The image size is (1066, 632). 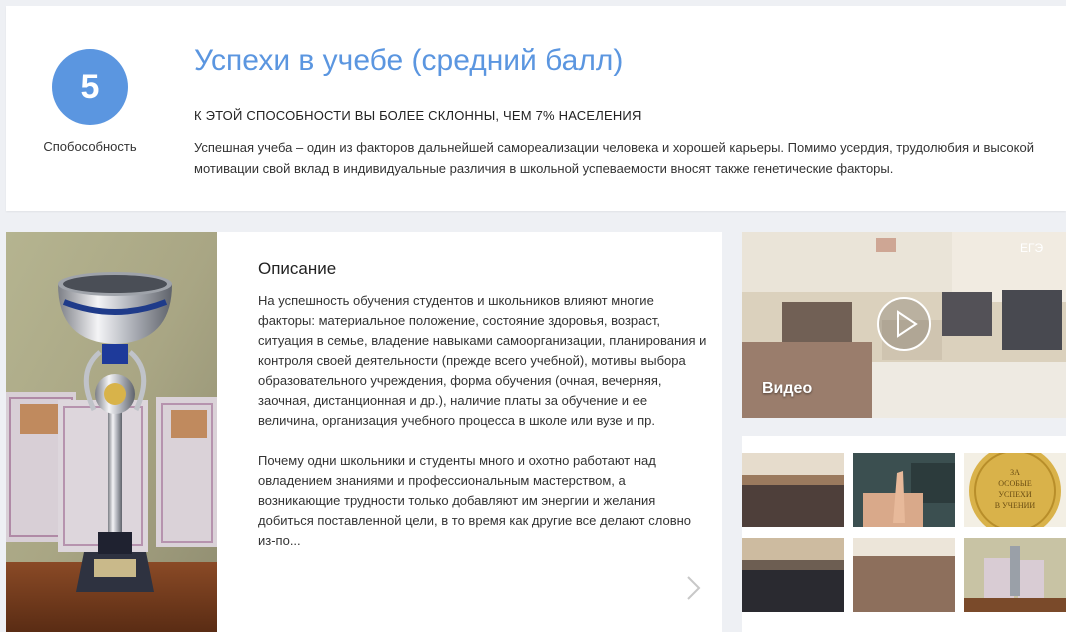 I want to click on photo-gallery: ЗА ОСОБЫЕ УСПЕХИ В УЧЕНИИ, so click(x=904, y=534).